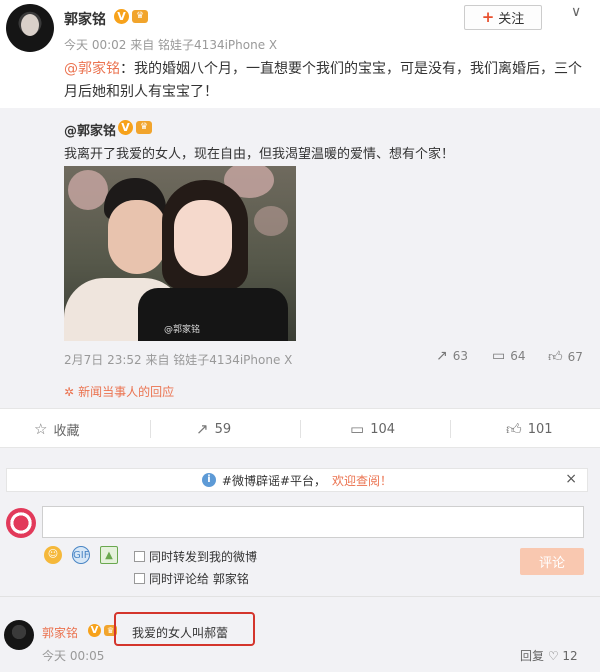 This screenshot has width=600, height=672. What do you see at coordinates (90, 129) in the screenshot?
I see `repost-author: @郭家铭` at bounding box center [90, 129].